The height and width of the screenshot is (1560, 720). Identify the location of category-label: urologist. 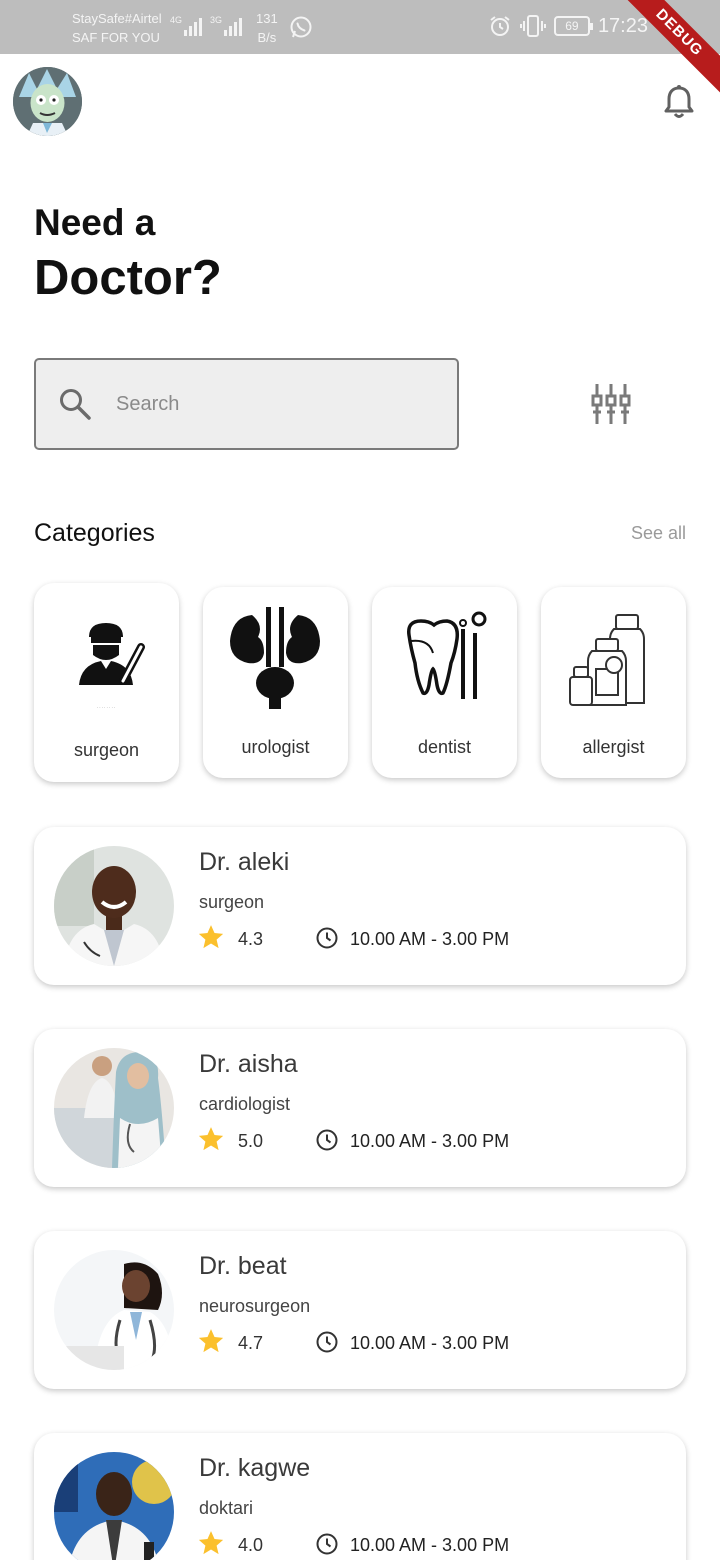
(275, 747).